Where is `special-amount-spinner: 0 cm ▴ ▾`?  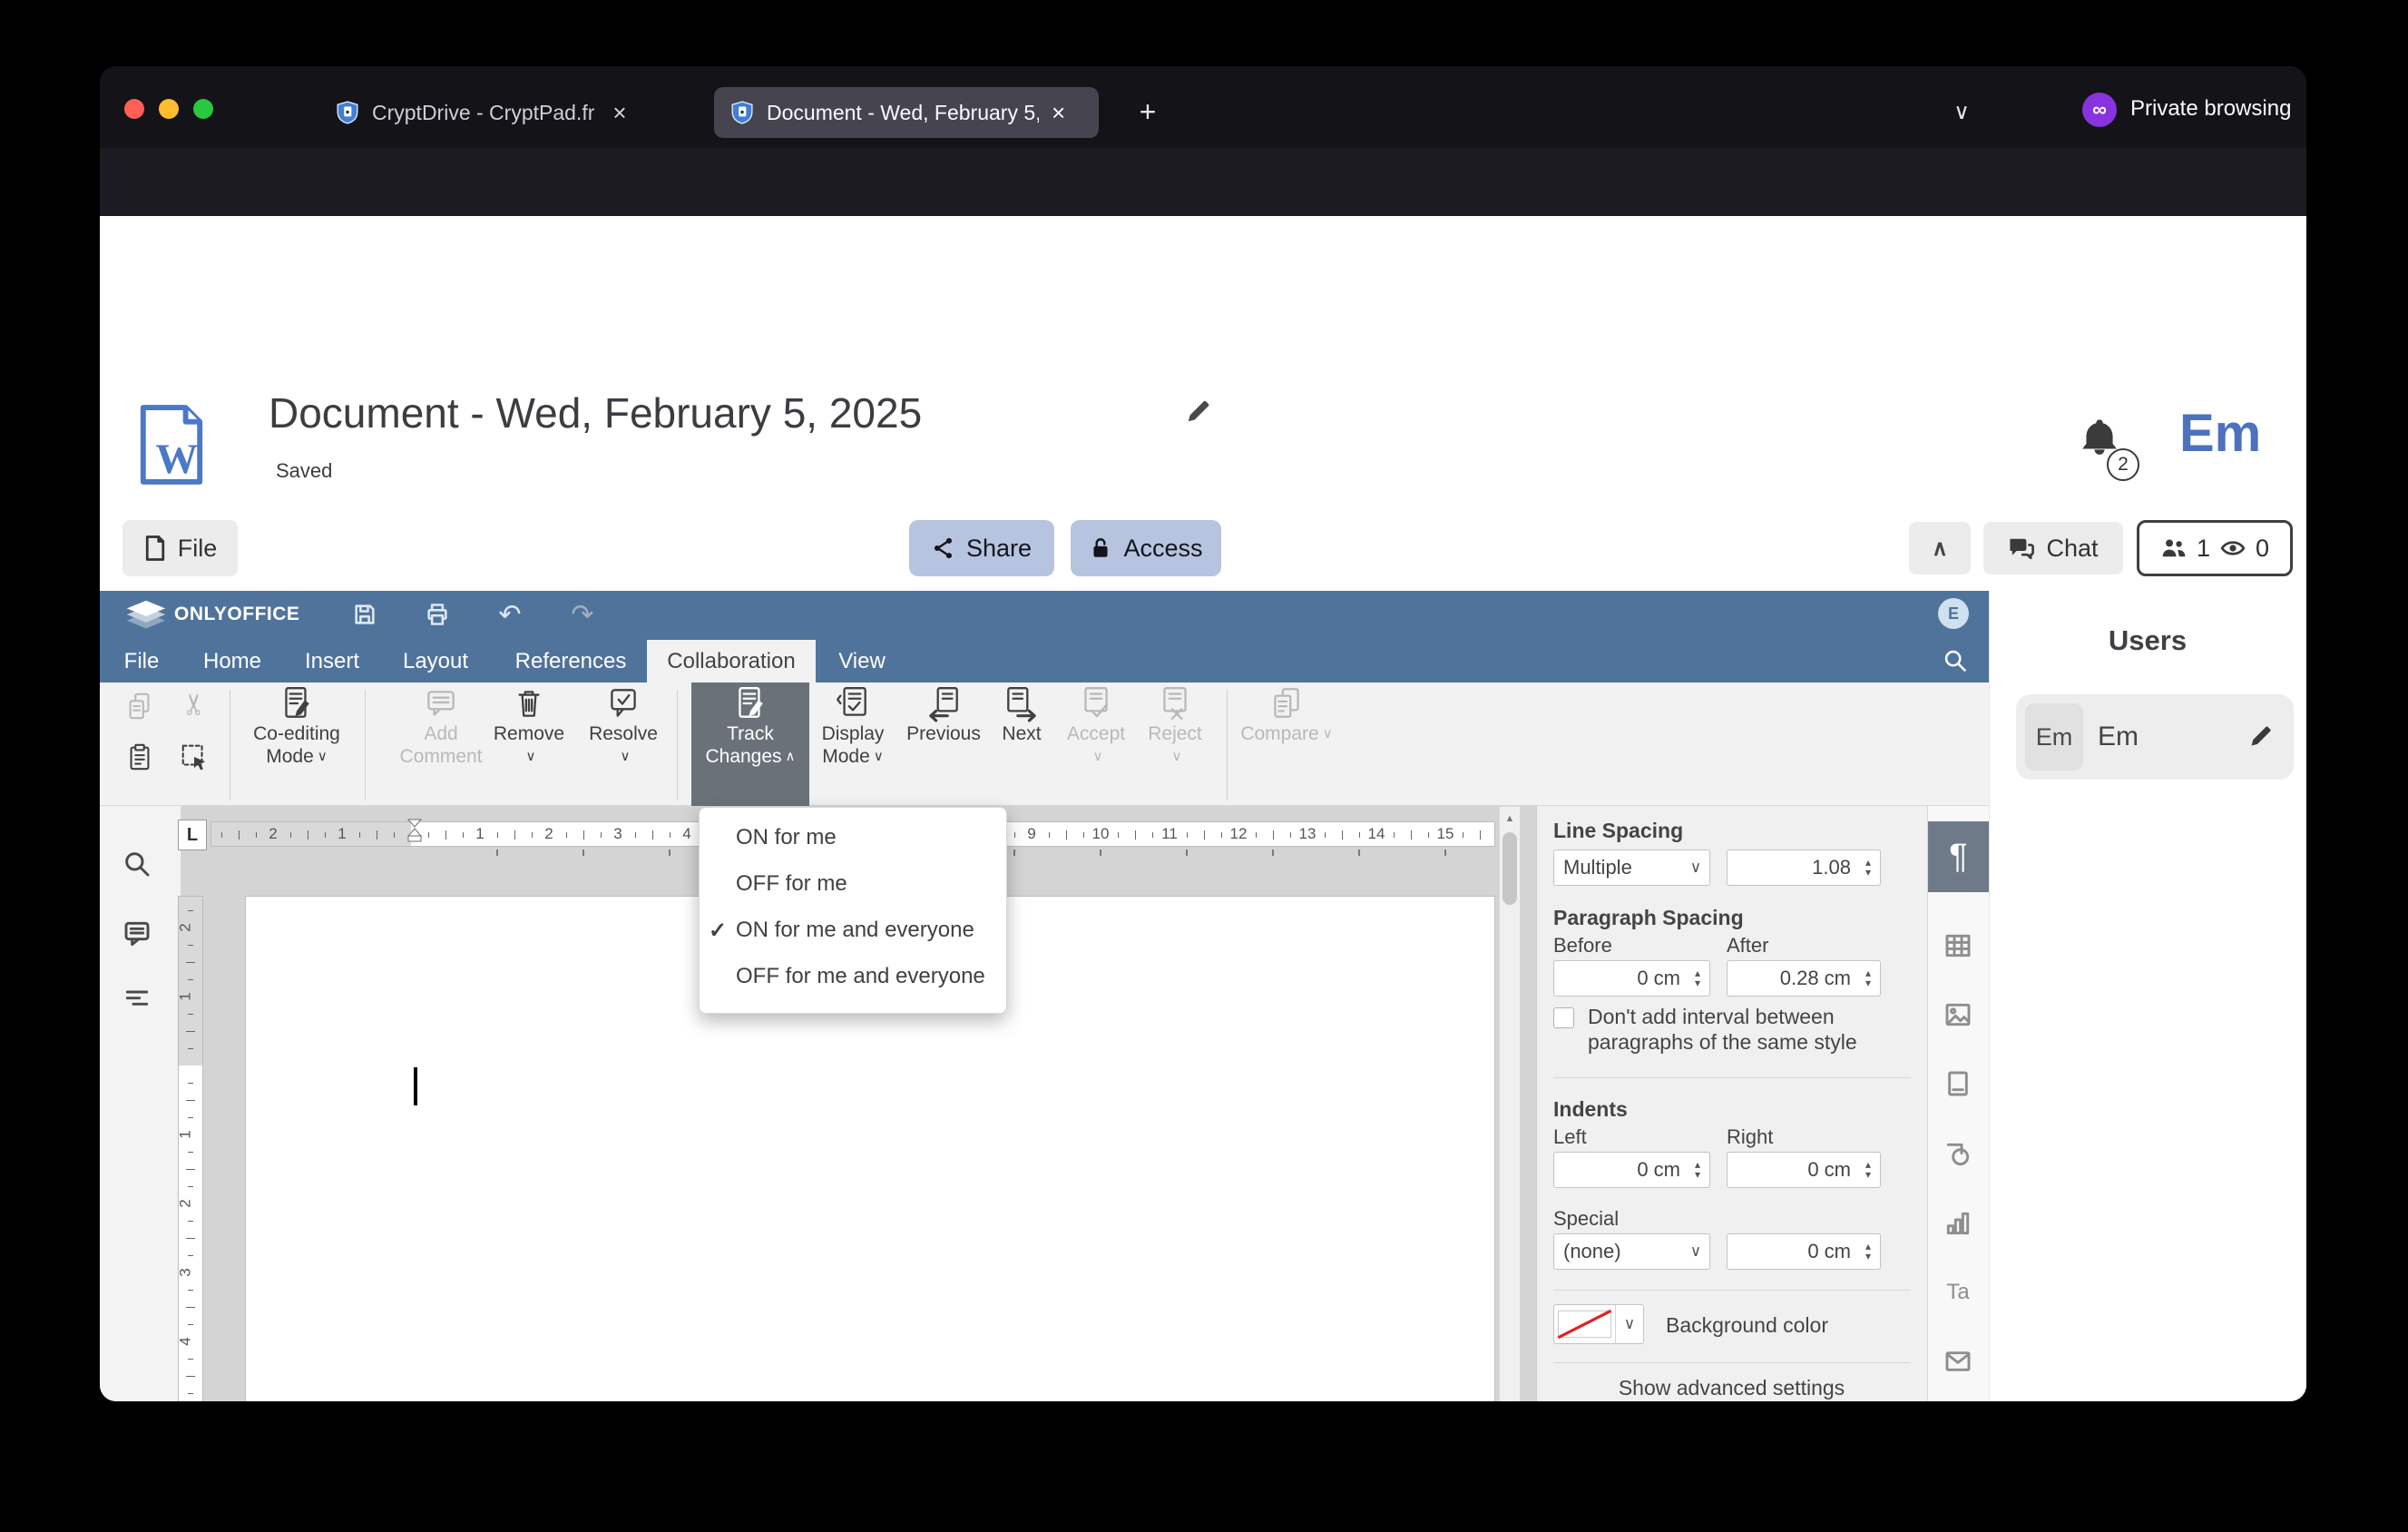 special-amount-spinner: 0 cm ▴ ▾ is located at coordinates (1804, 1251).